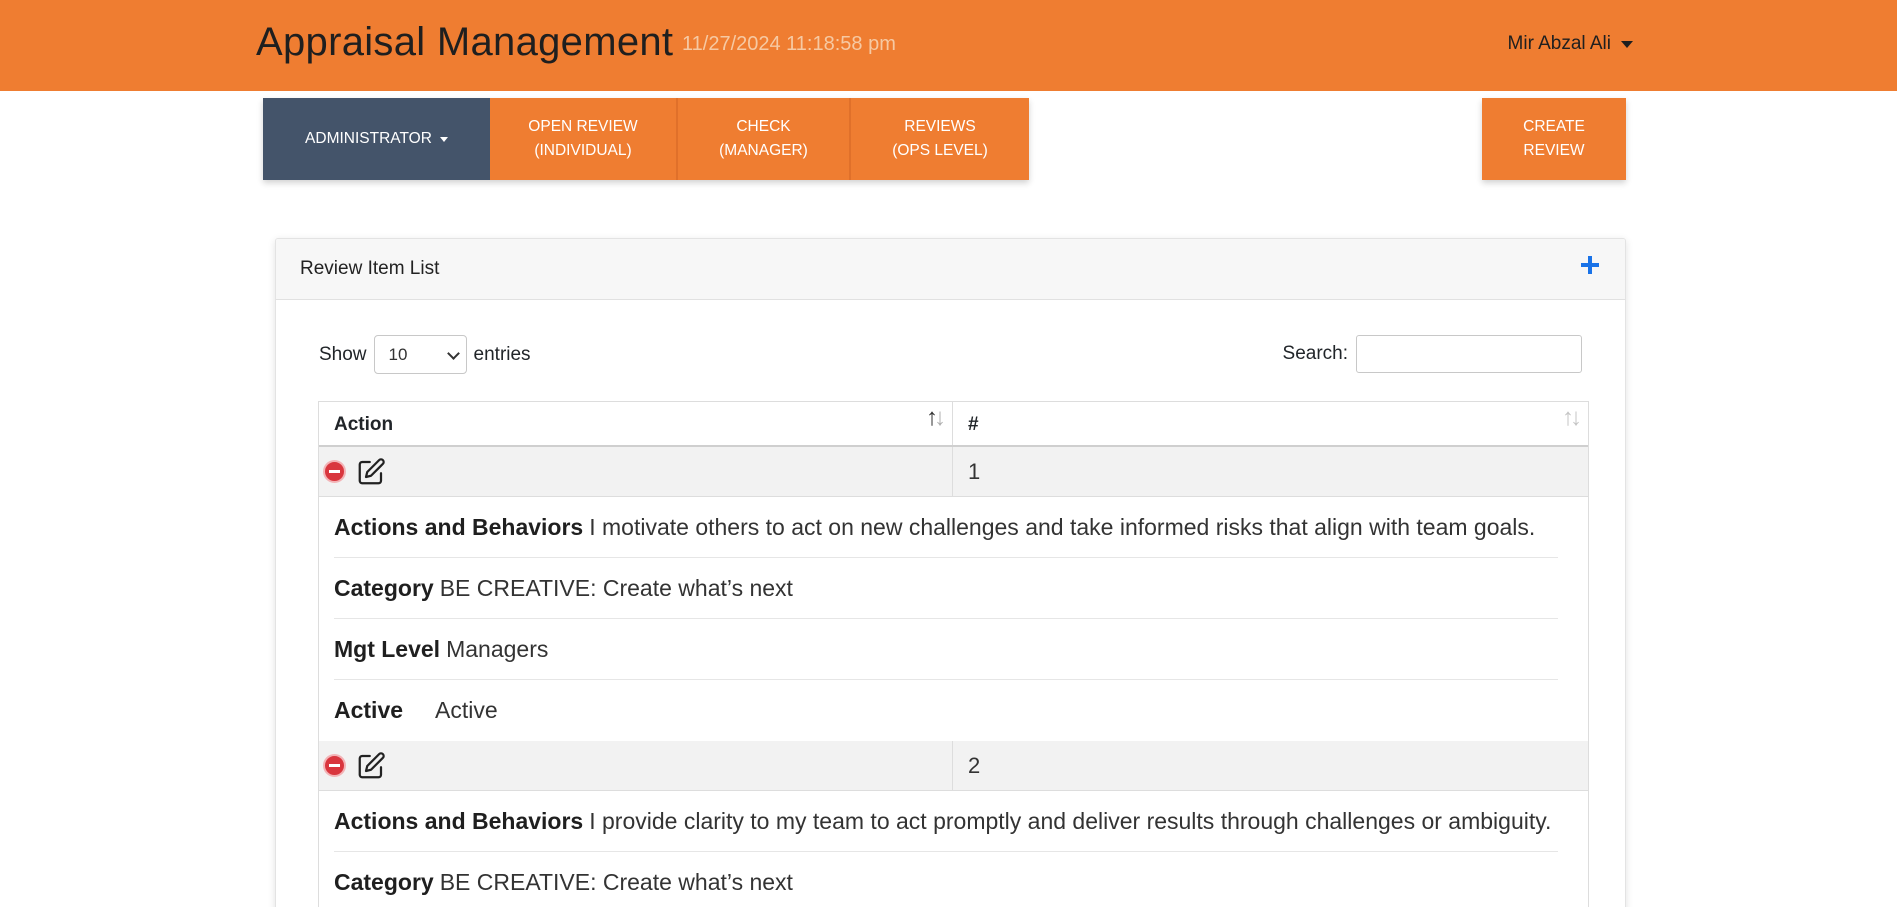  What do you see at coordinates (1559, 43) in the screenshot?
I see `user-name: Mir Abzal Ali` at bounding box center [1559, 43].